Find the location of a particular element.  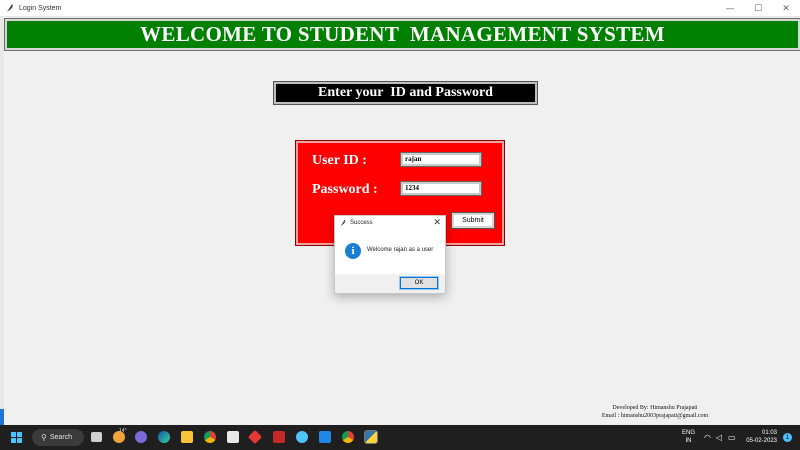

python-icon is located at coordinates (371, 437).